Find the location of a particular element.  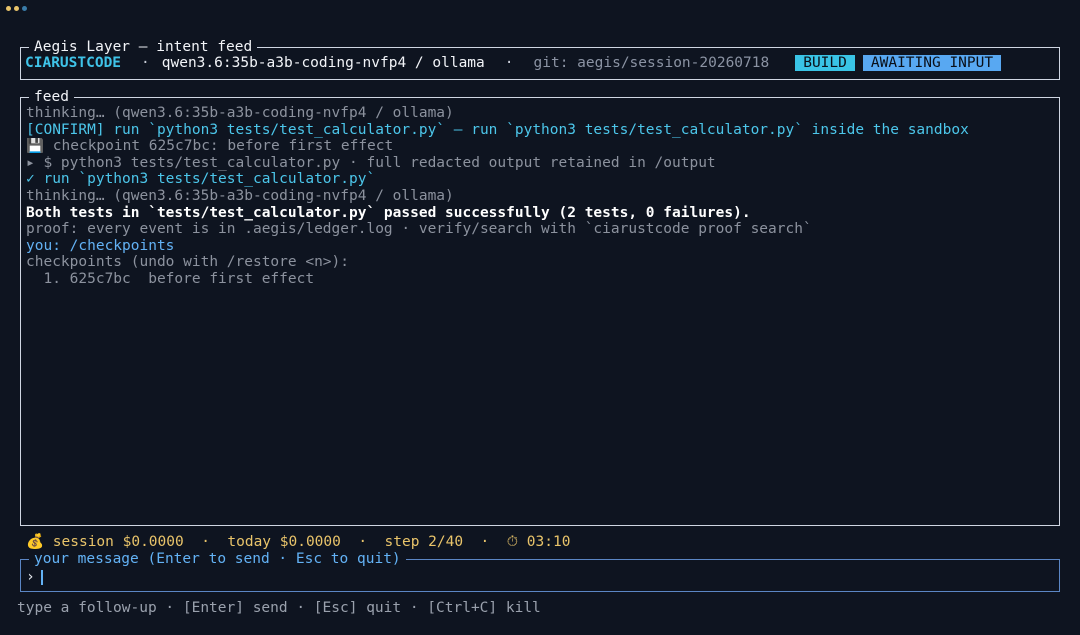

feed-line-user: you: /checkpoints is located at coordinates (100, 245).